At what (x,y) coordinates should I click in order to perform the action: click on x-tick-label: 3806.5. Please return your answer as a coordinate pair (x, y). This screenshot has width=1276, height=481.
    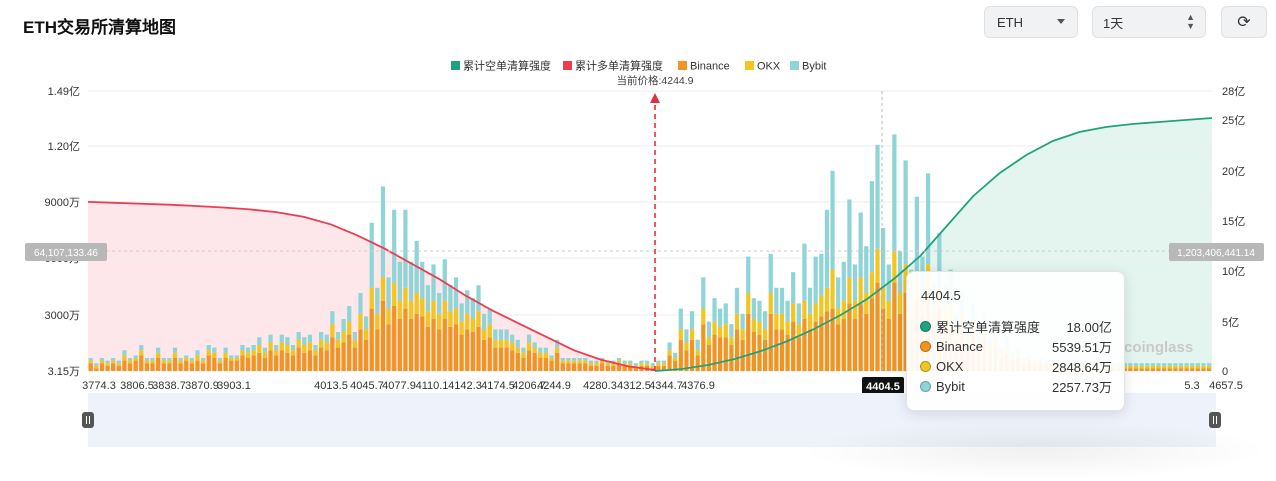
    Looking at the image, I should click on (137, 386).